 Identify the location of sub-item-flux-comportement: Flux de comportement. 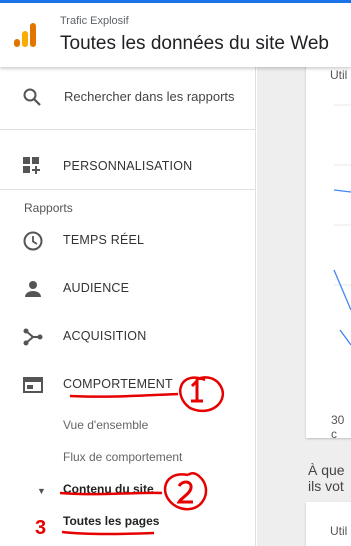
(122, 457).